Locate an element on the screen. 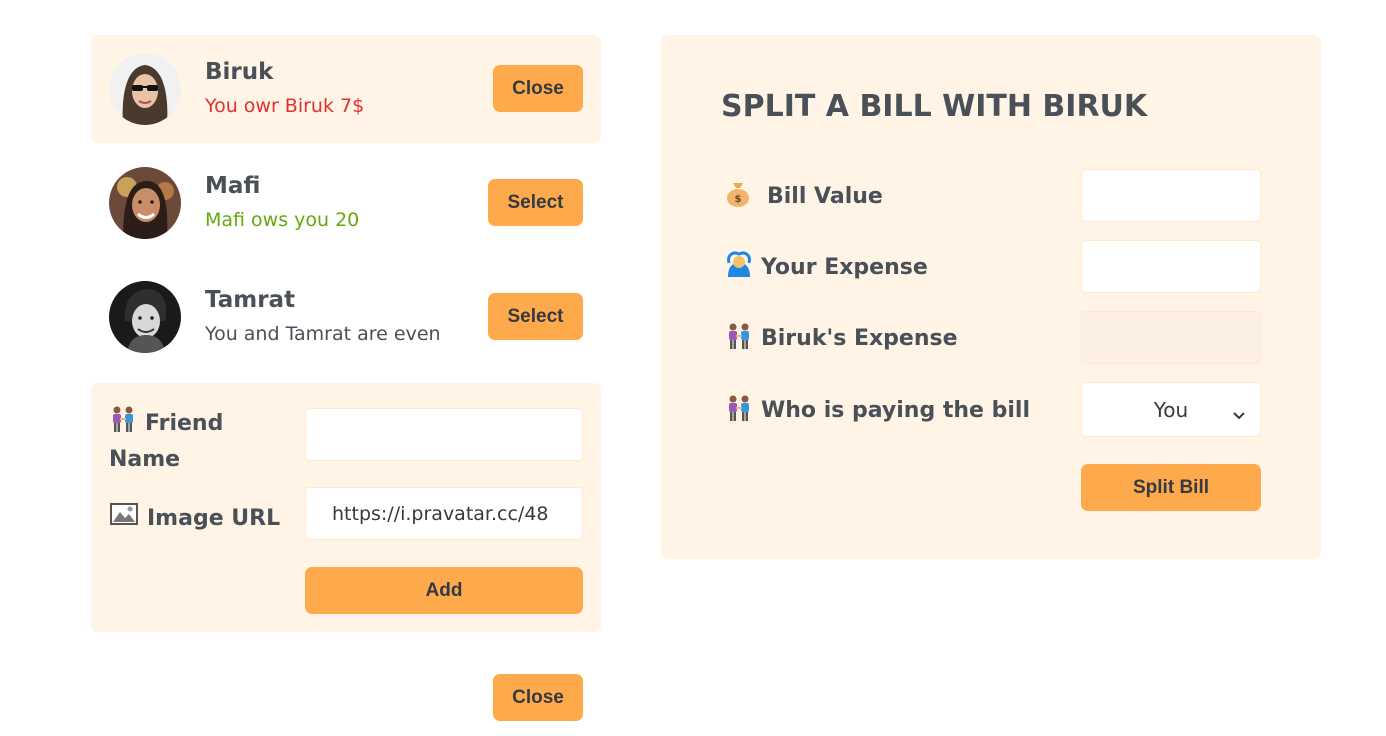  who-pays-label: Who is paying the bill is located at coordinates (877, 411).